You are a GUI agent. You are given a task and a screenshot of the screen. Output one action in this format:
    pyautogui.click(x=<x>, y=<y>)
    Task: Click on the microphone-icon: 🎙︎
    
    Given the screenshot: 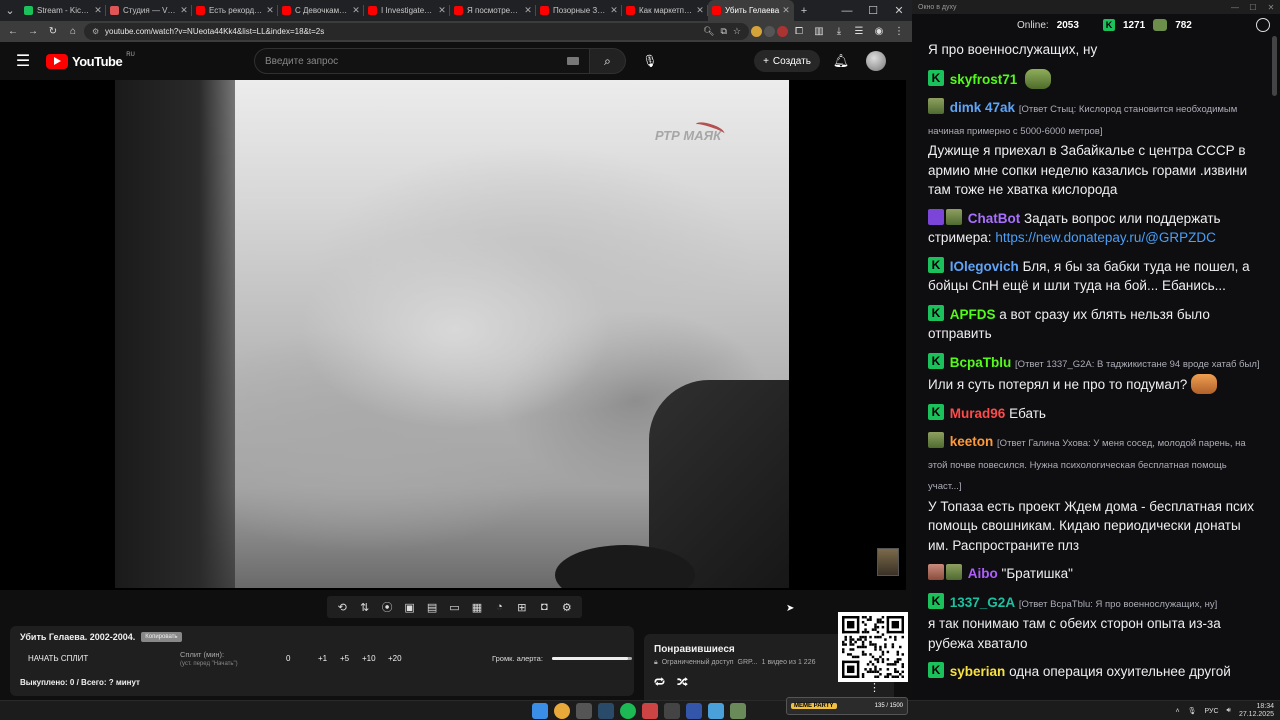 What is the action you would take?
    pyautogui.click(x=1192, y=711)
    